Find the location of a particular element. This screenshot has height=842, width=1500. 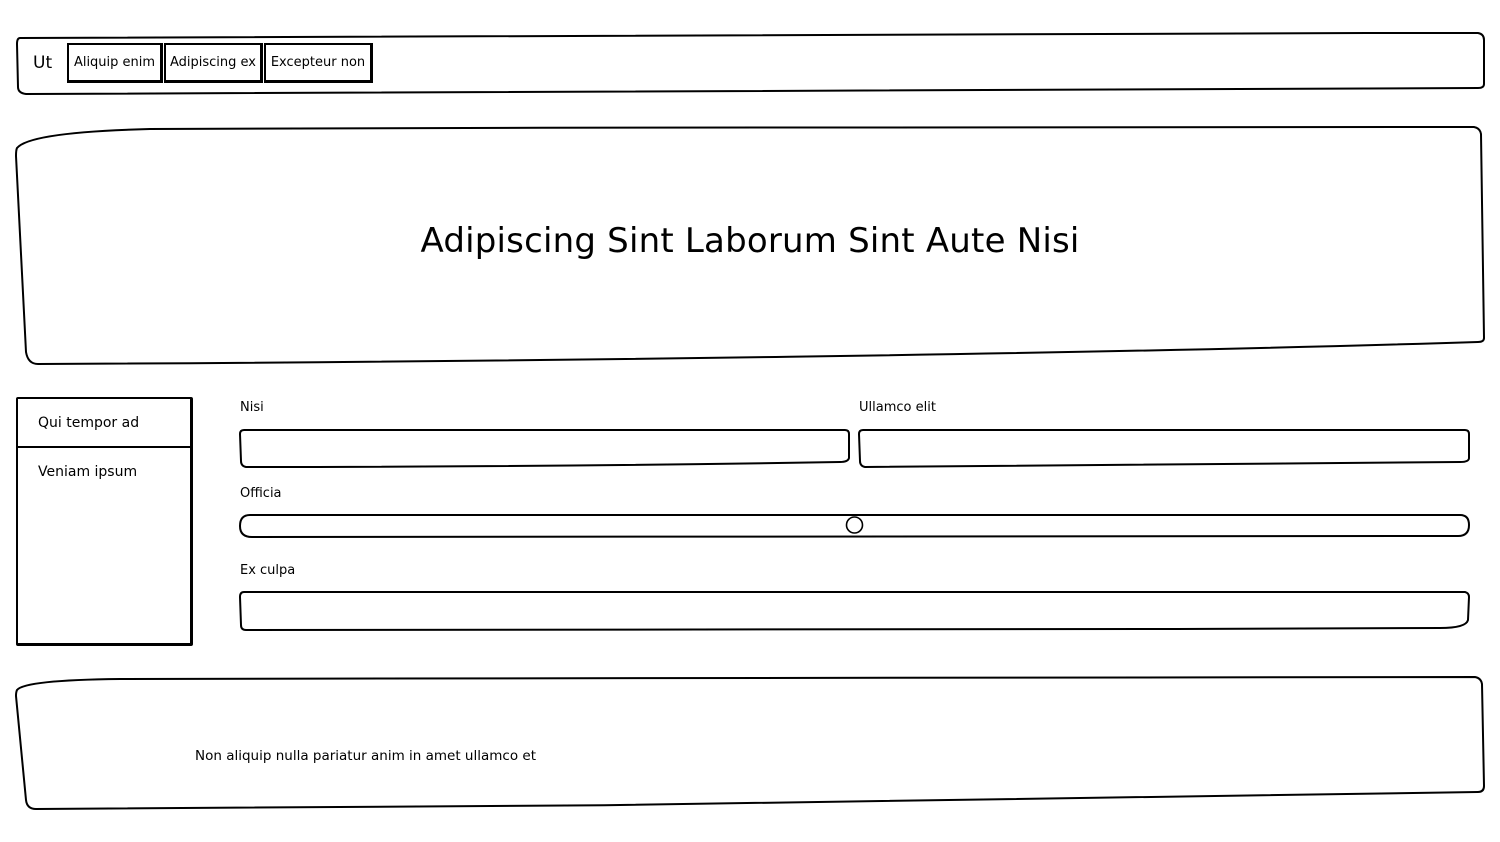

ullamco-elit-input is located at coordinates (1164, 448).